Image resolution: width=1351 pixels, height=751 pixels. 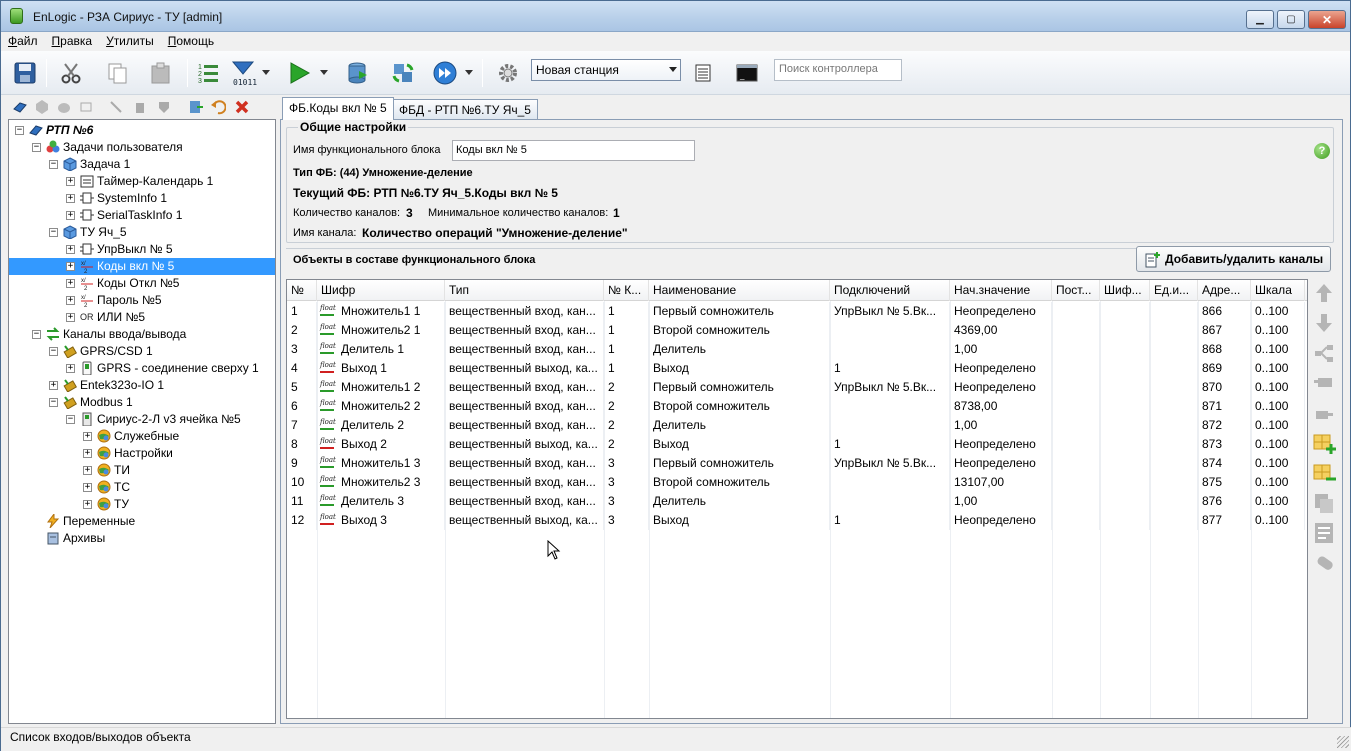 I want to click on close-button: ✕, so click(x=1327, y=19).